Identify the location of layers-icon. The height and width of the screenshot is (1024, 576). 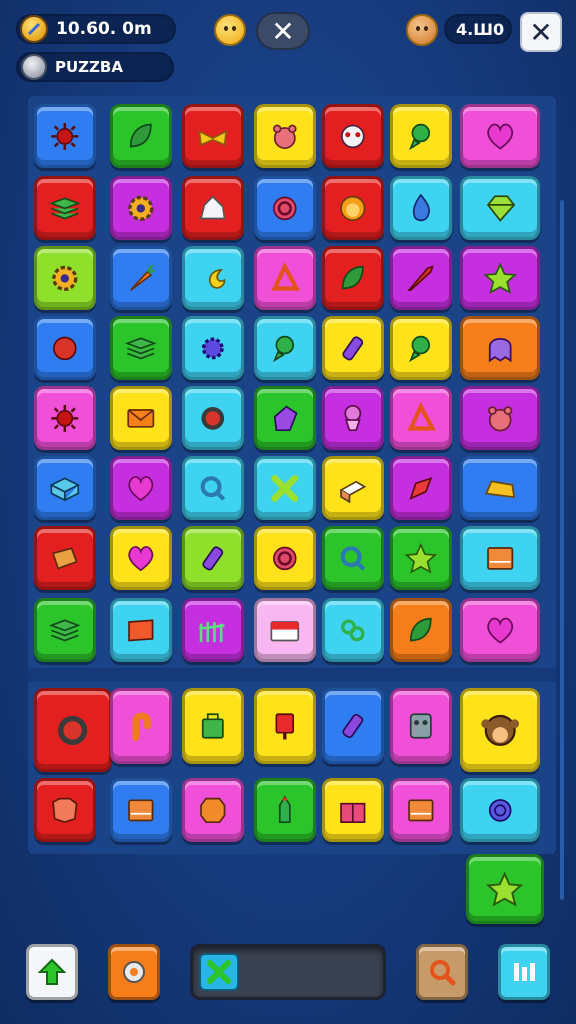
(65, 208).